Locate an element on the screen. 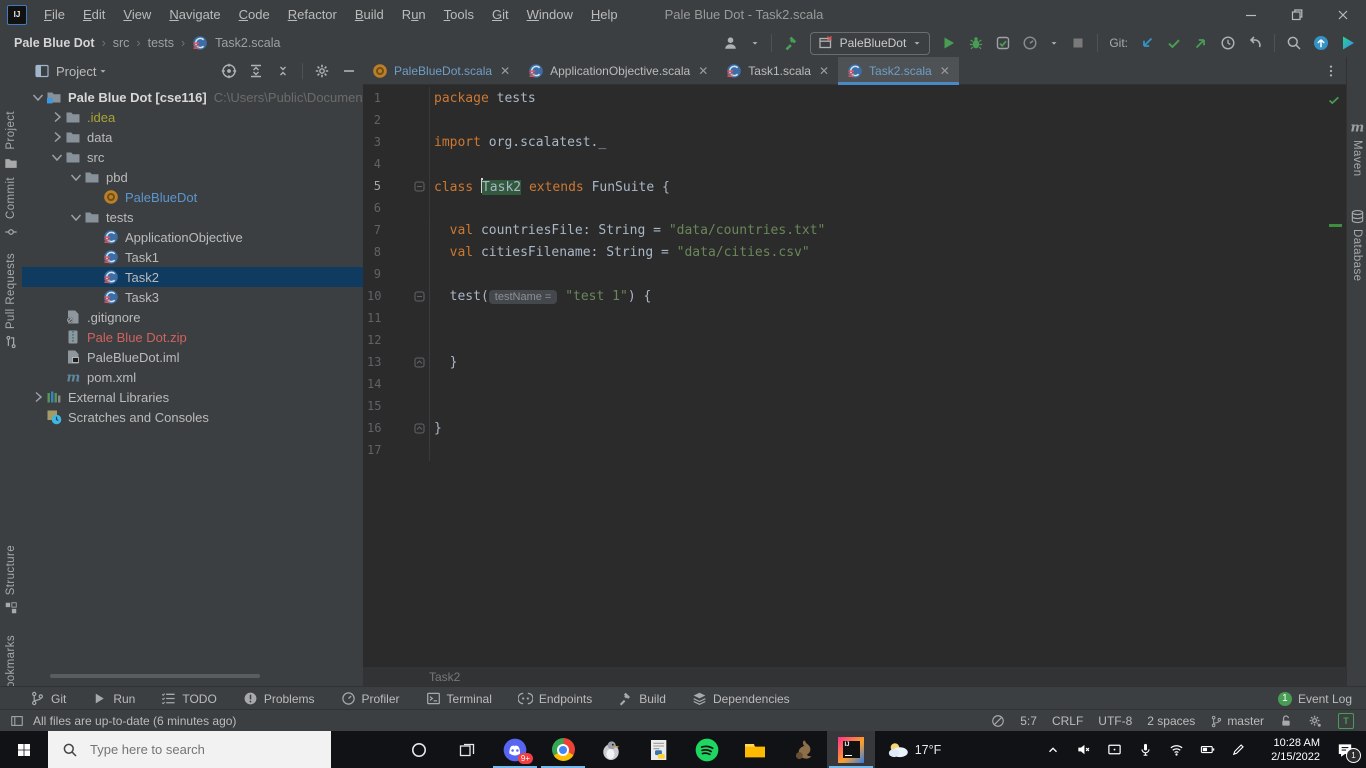  collapse-all-button is located at coordinates (283, 71).